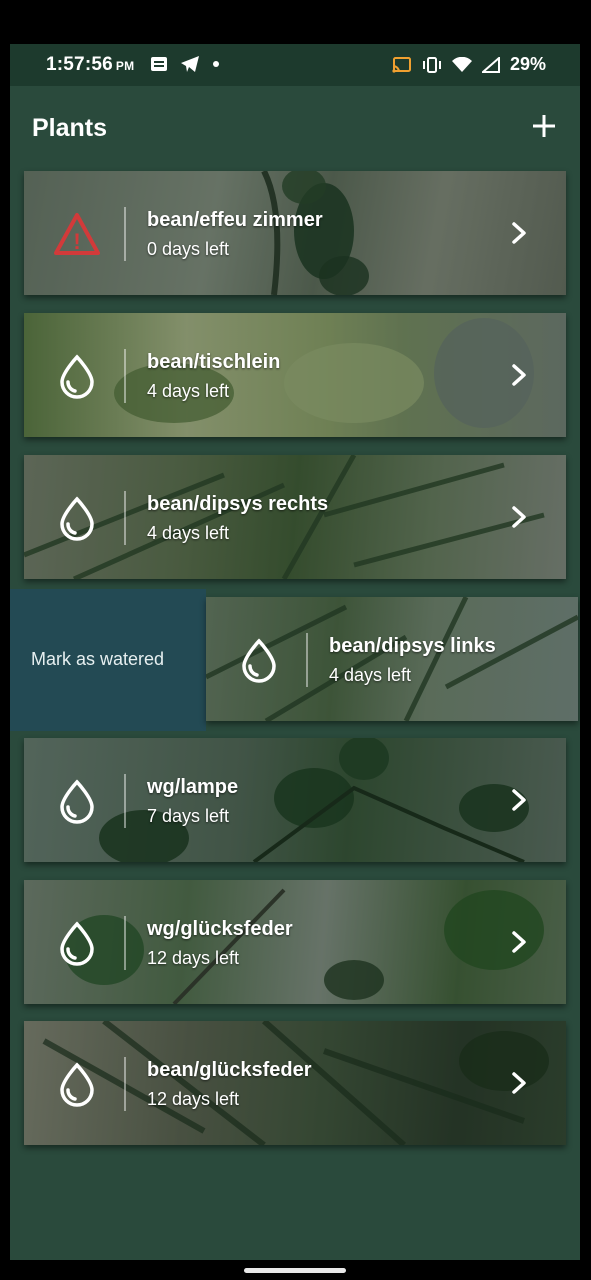 Image resolution: width=591 pixels, height=1280 pixels. What do you see at coordinates (70, 128) in the screenshot?
I see `page-title: Plants` at bounding box center [70, 128].